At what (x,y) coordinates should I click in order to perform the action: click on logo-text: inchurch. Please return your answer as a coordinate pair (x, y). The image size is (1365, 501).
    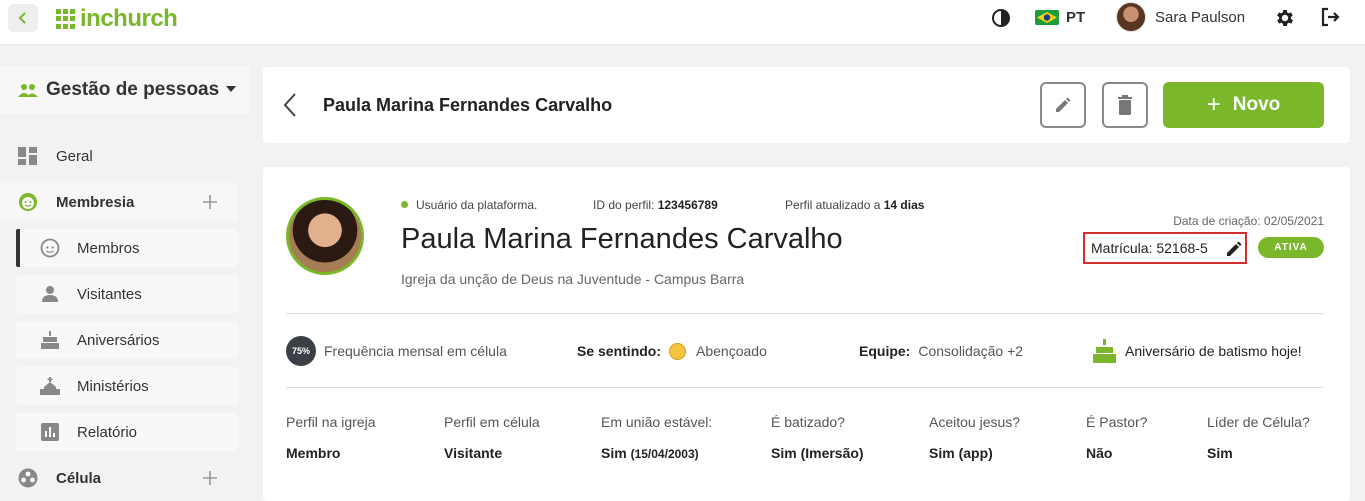
    Looking at the image, I should click on (129, 18).